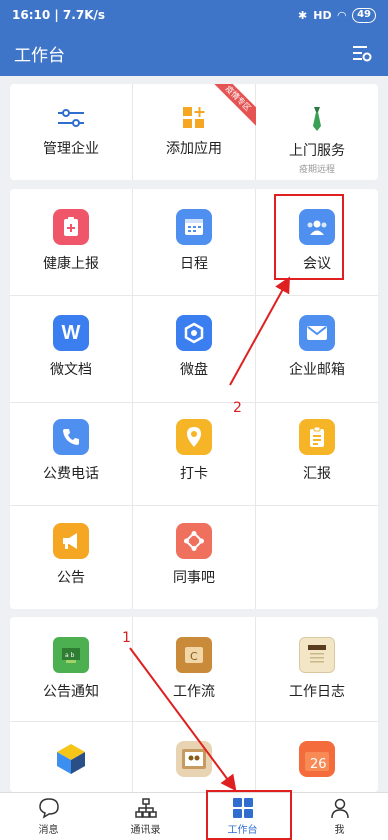 The image size is (388, 840). I want to click on app-workflow: C 工作流, so click(194, 669).